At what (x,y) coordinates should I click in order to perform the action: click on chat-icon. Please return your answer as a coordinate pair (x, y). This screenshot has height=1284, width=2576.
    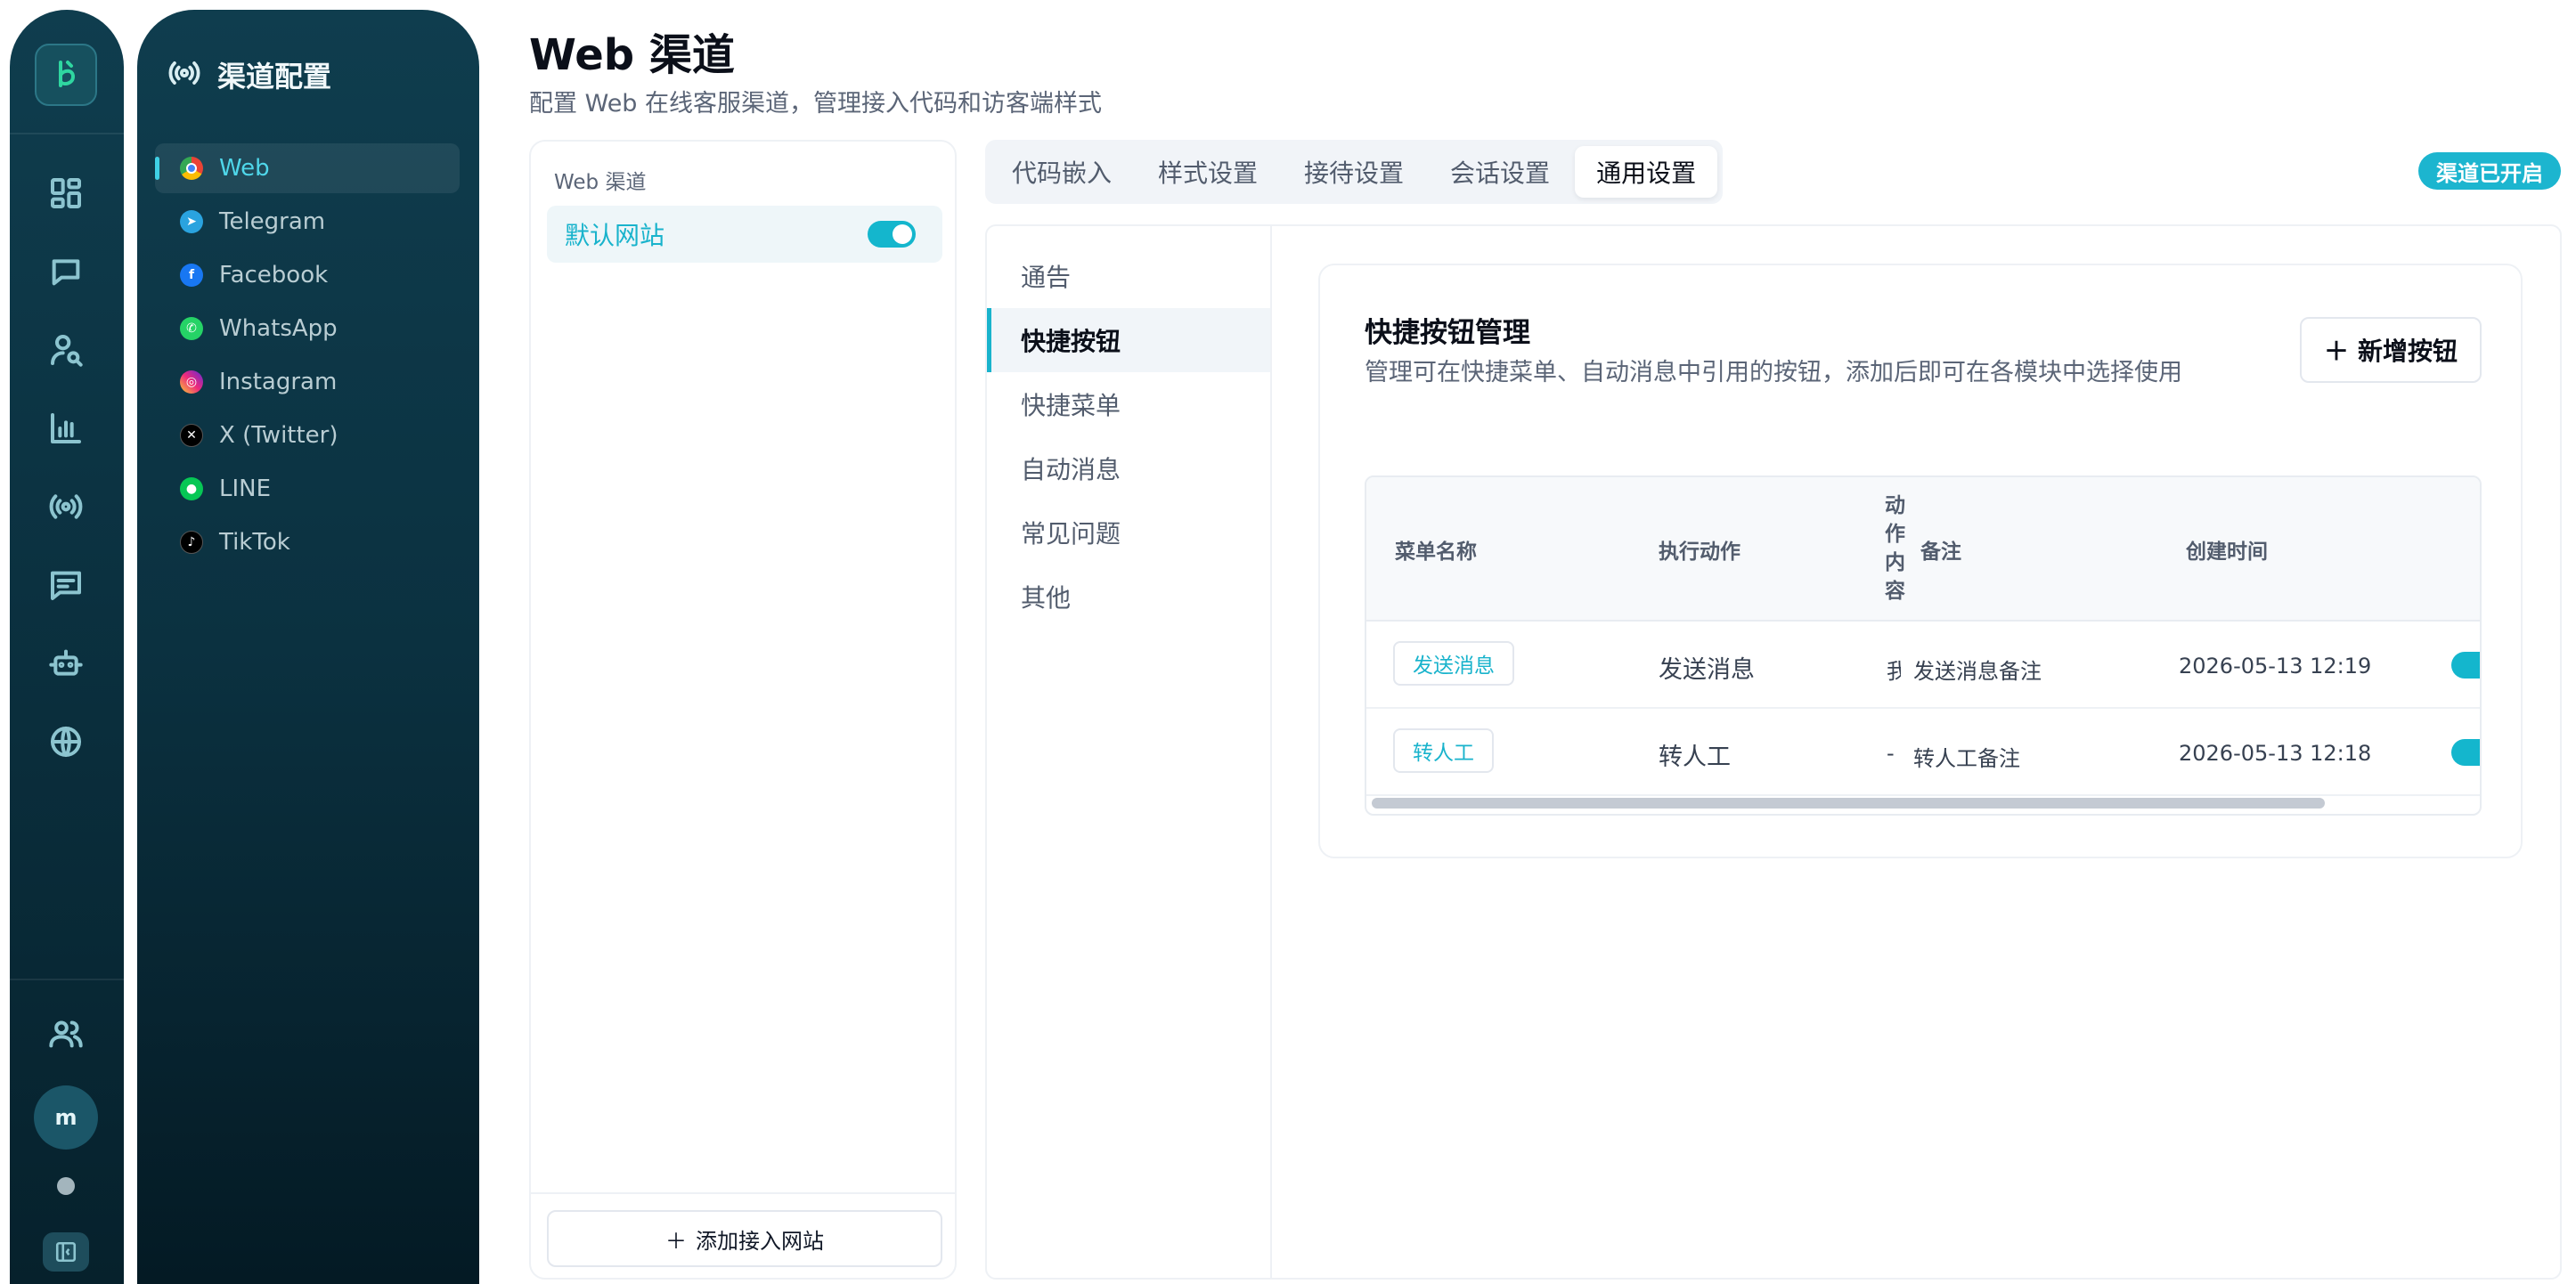
    Looking at the image, I should click on (66, 272).